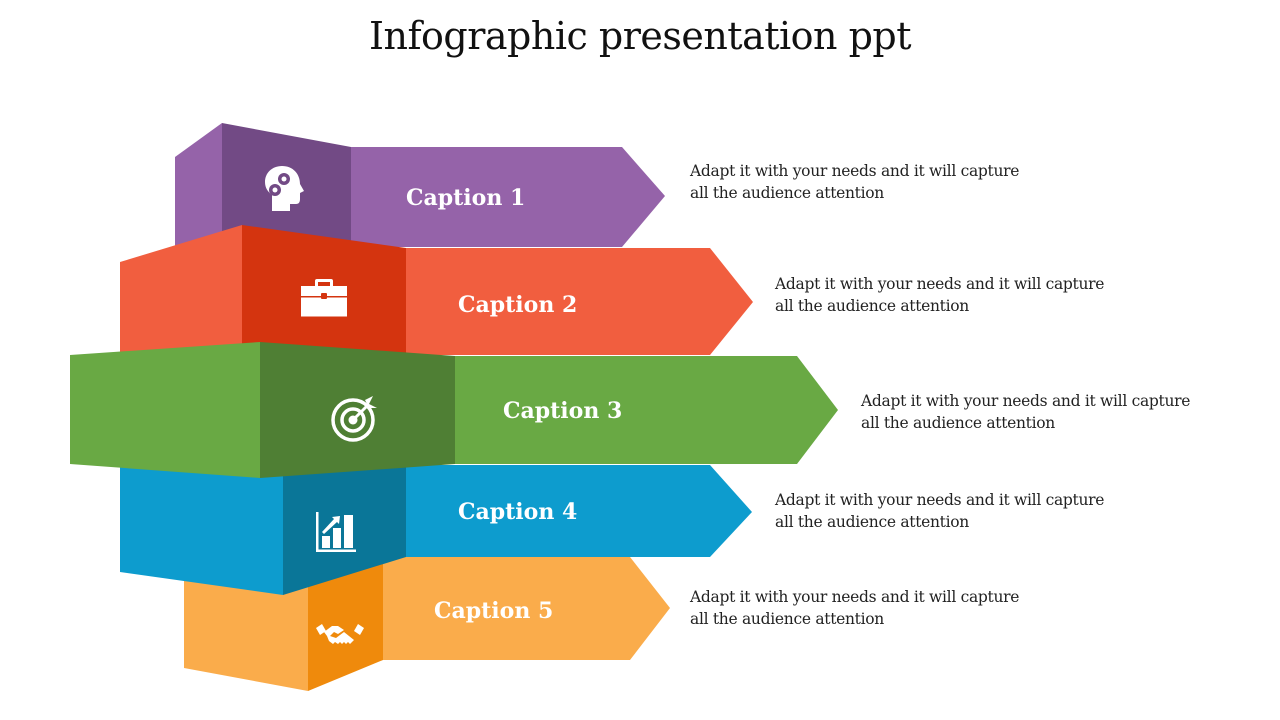 The image size is (1280, 720). What do you see at coordinates (787, 193) in the screenshot?
I see `step-1-description-line-2: all the audience attention` at bounding box center [787, 193].